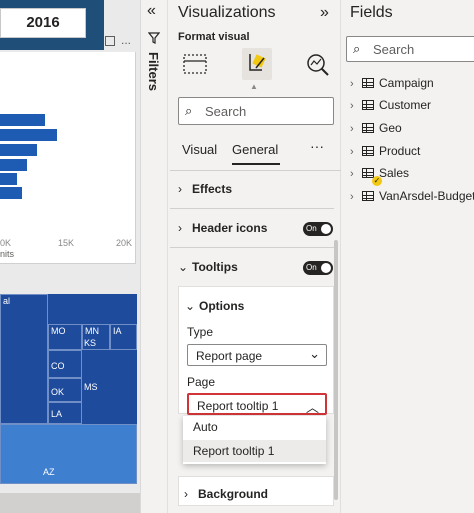  I want to click on expand-filters-icon: «, so click(151, 11).